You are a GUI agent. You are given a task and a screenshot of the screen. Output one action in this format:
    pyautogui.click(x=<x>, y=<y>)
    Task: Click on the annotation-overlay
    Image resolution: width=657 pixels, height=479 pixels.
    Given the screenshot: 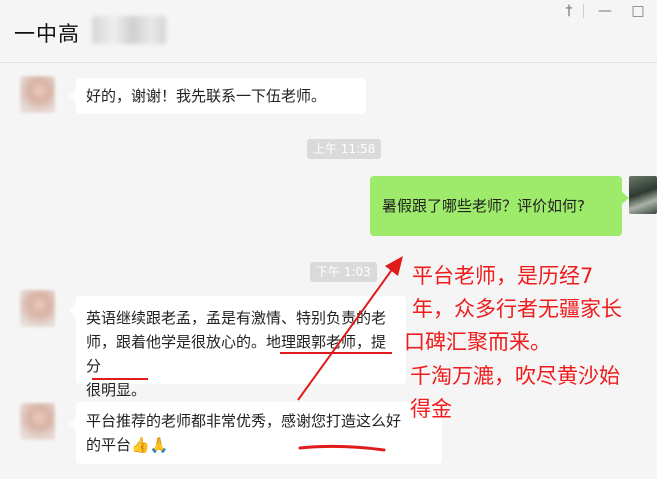 What is the action you would take?
    pyautogui.click(x=350, y=354)
    